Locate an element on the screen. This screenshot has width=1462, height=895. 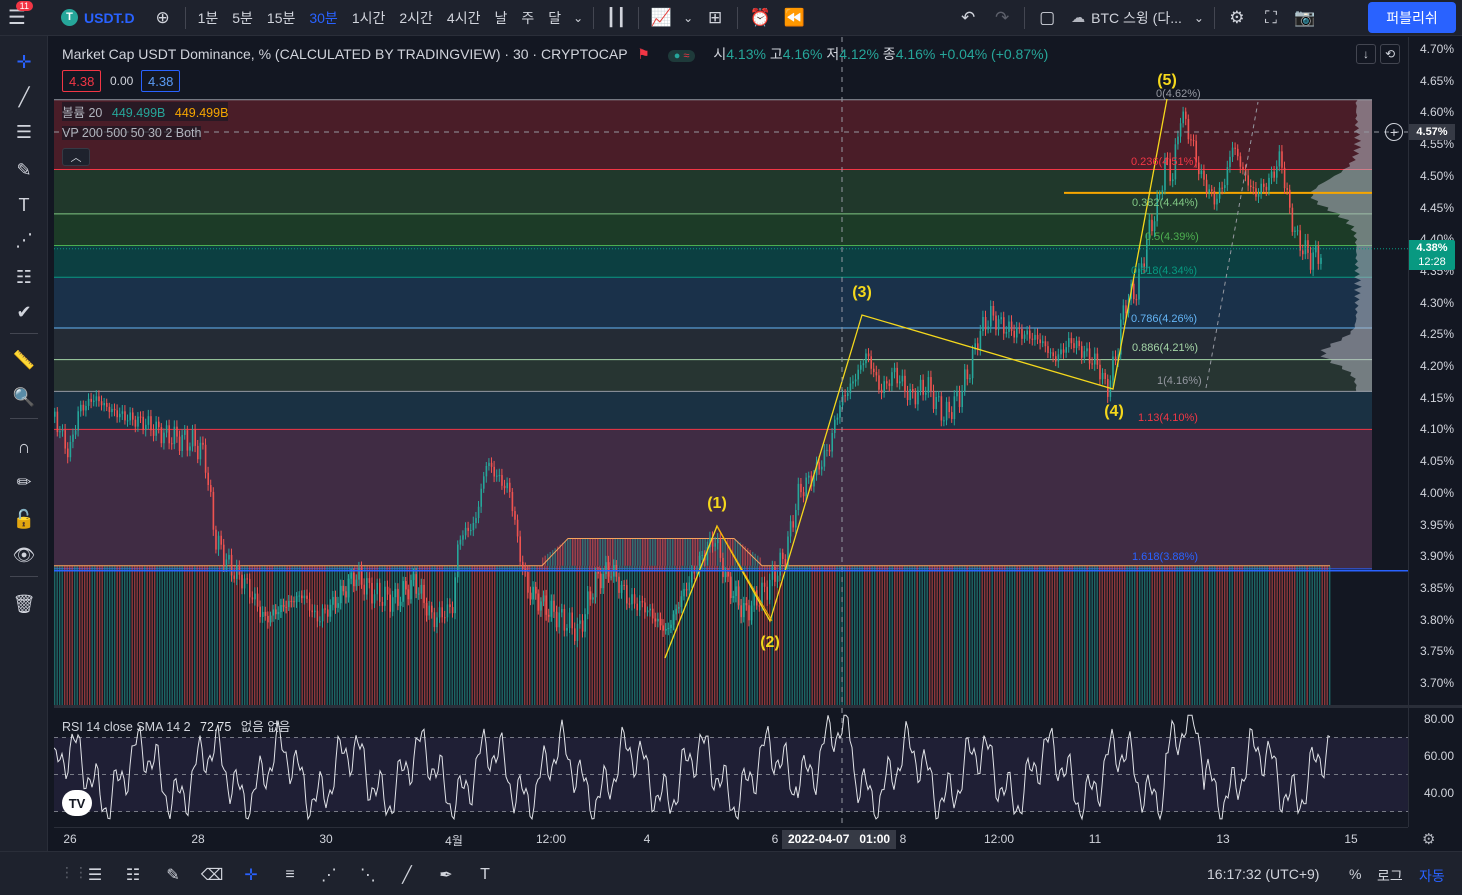
pattern-icon: ⋰ is located at coordinates (24, 240).